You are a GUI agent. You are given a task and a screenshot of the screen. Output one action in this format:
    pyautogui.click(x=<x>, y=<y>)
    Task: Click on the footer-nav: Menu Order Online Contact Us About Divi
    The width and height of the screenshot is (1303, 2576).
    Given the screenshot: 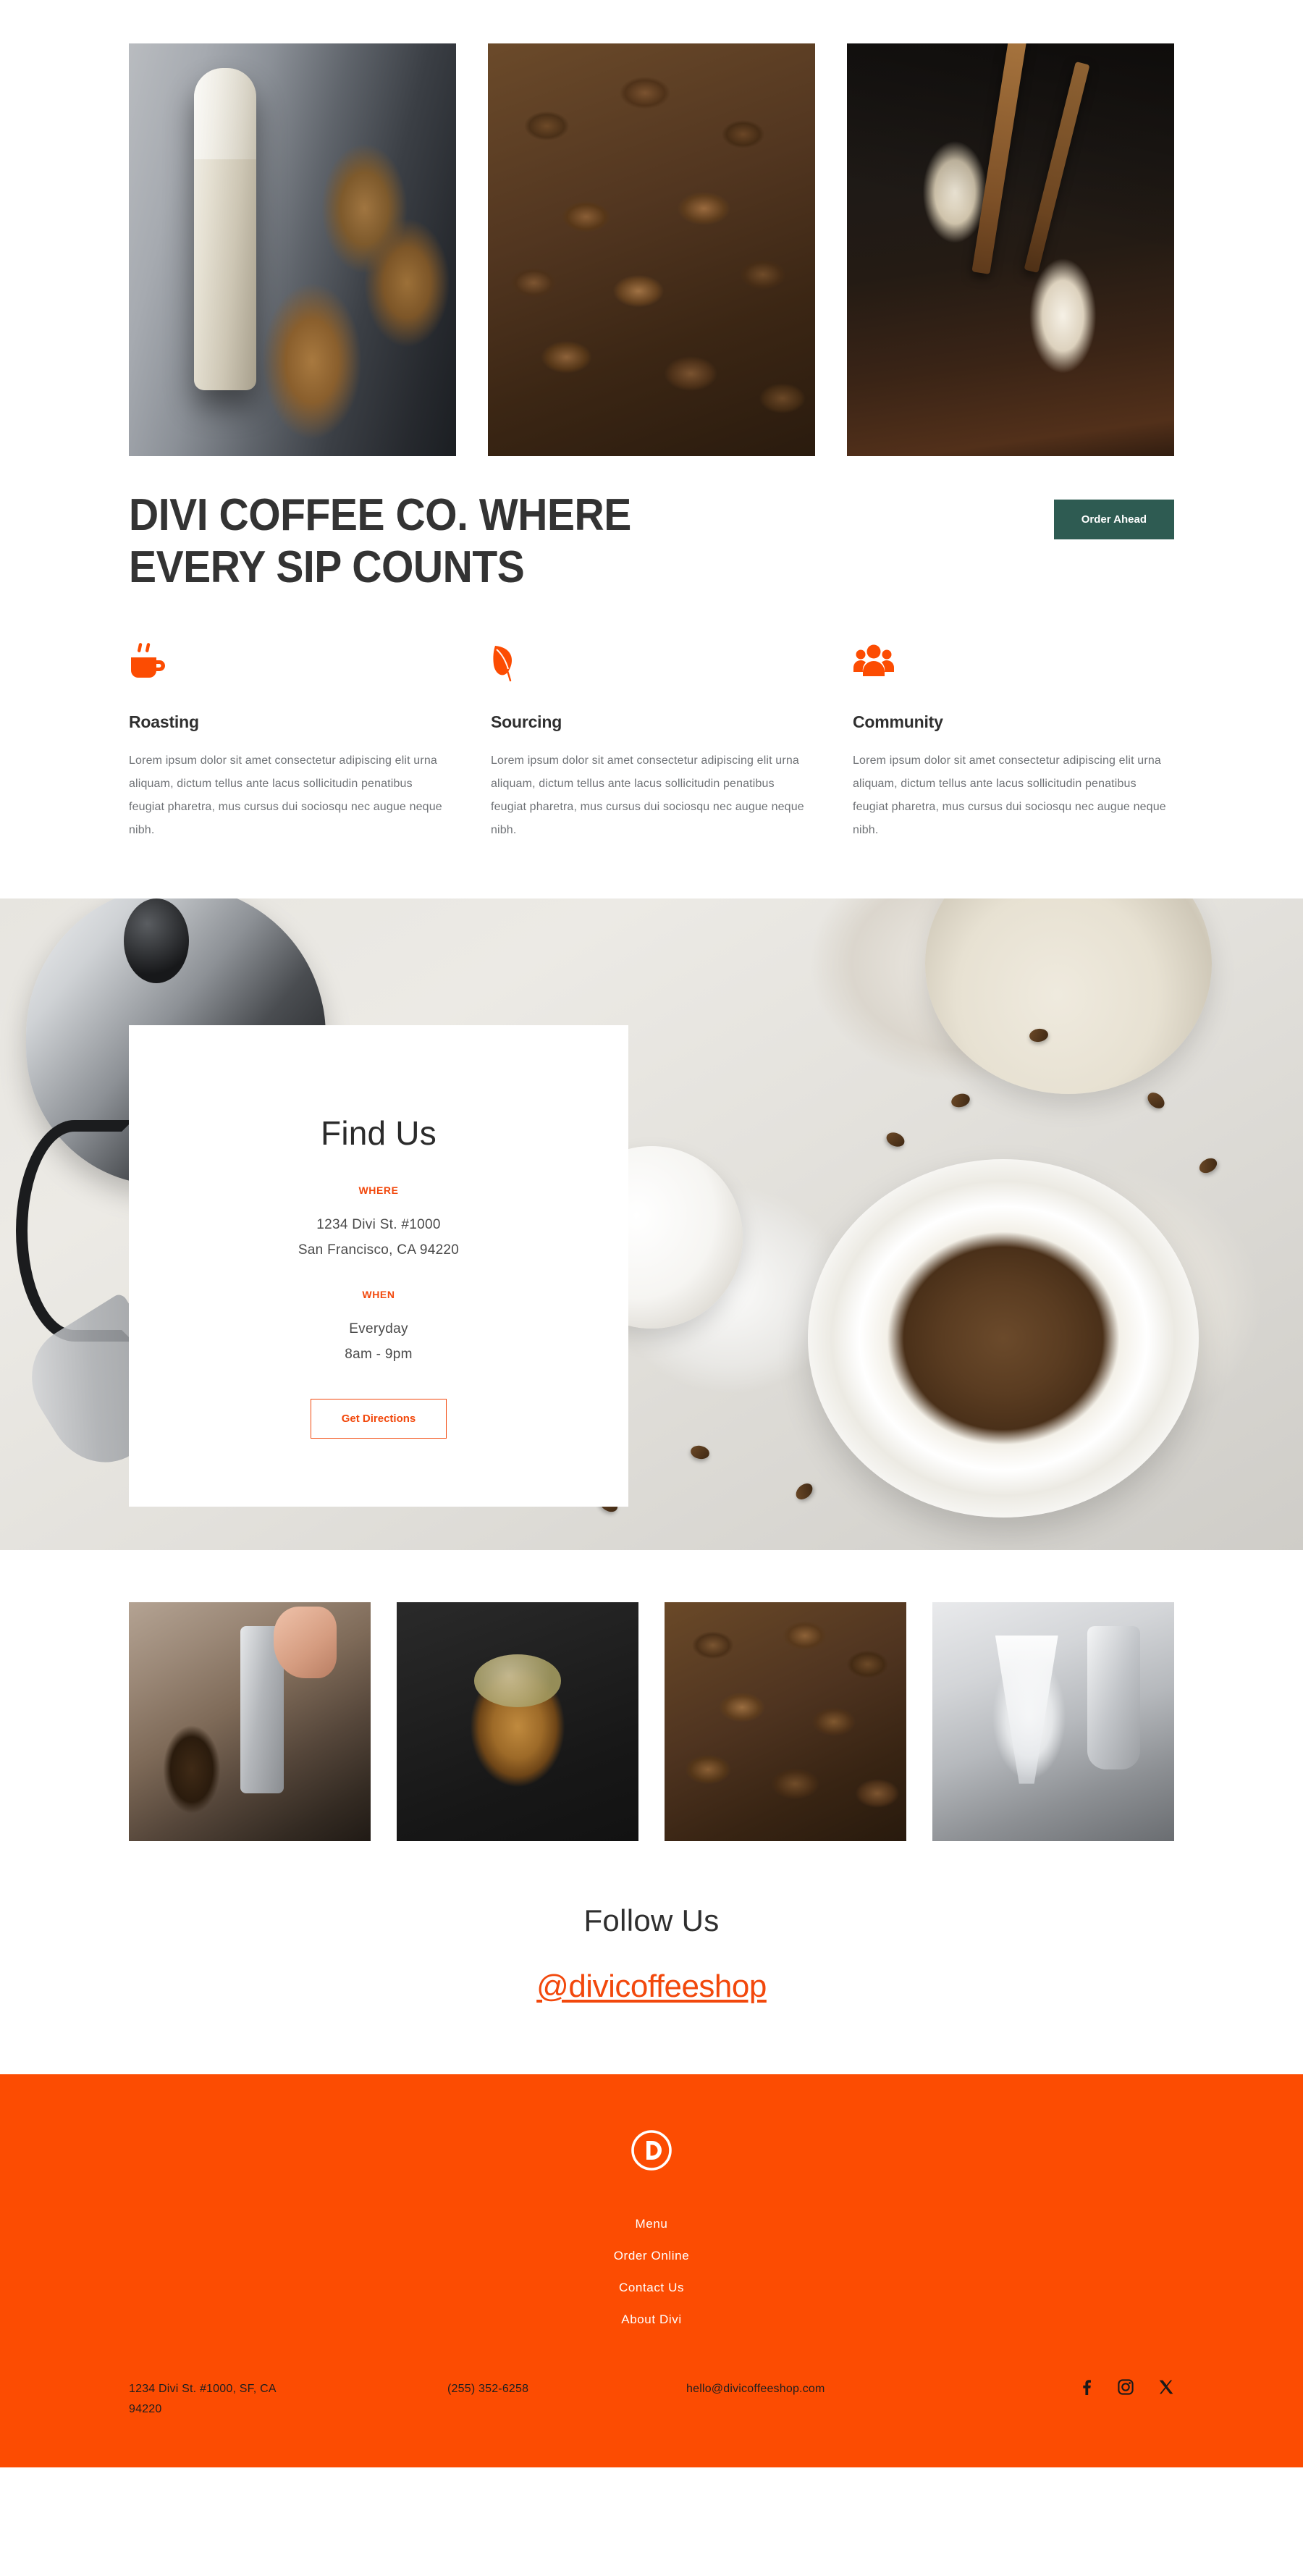 What is the action you would take?
    pyautogui.click(x=651, y=2298)
    